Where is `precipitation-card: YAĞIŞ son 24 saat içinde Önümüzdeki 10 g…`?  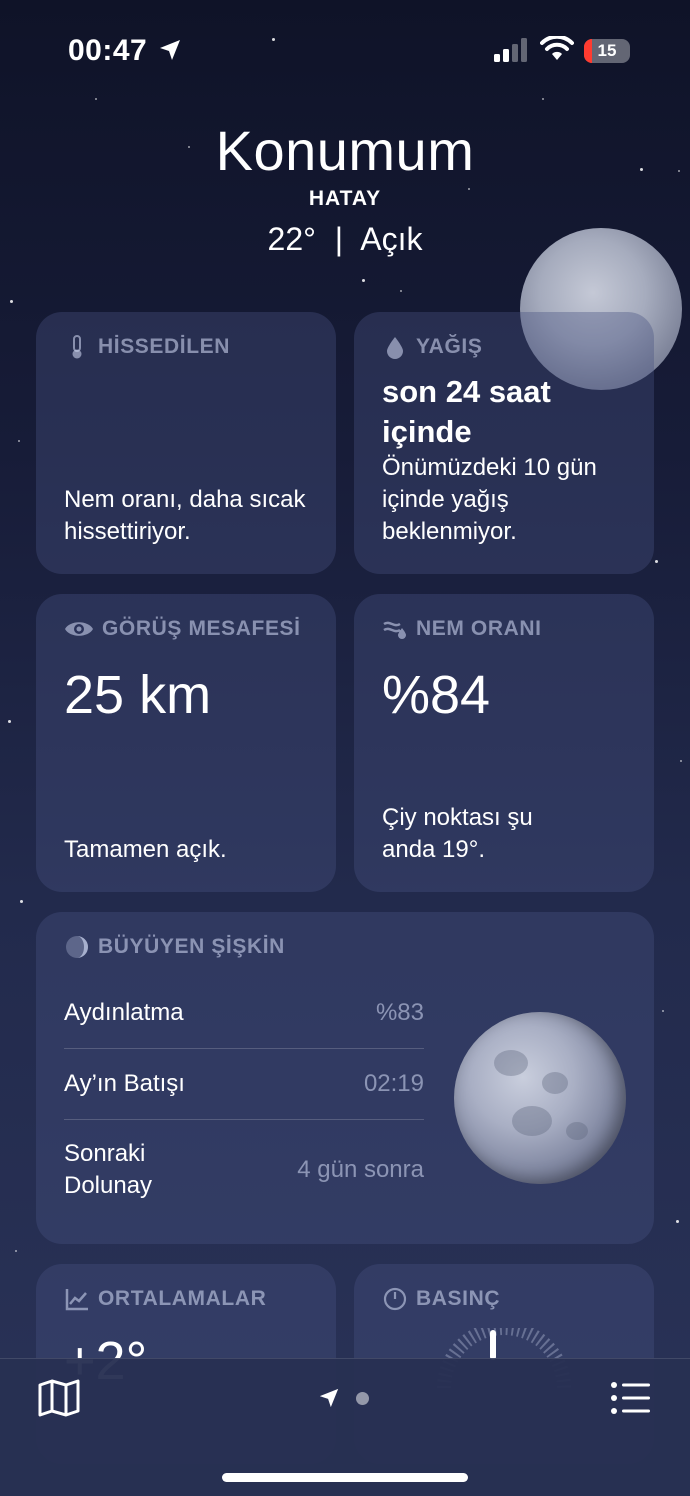 precipitation-card: YAĞIŞ son 24 saat içinde Önümüzdeki 10 g… is located at coordinates (504, 443).